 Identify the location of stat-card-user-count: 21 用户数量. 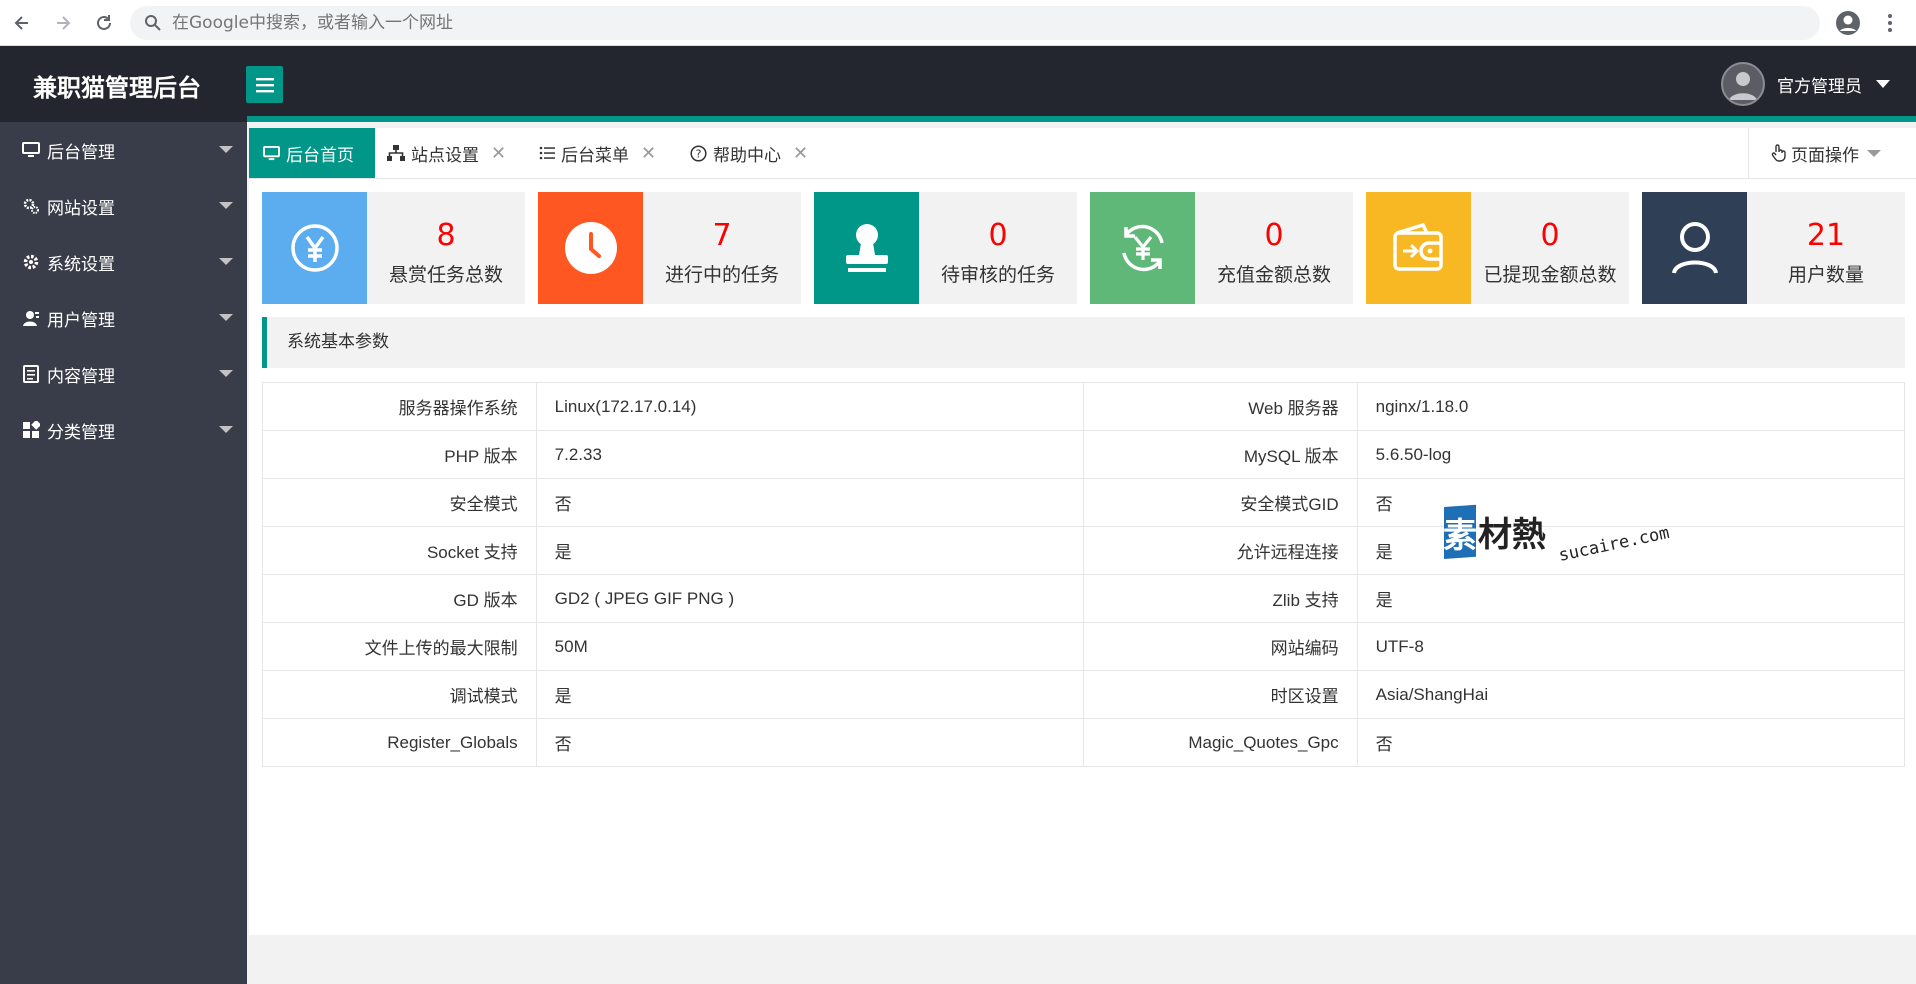
(1773, 248).